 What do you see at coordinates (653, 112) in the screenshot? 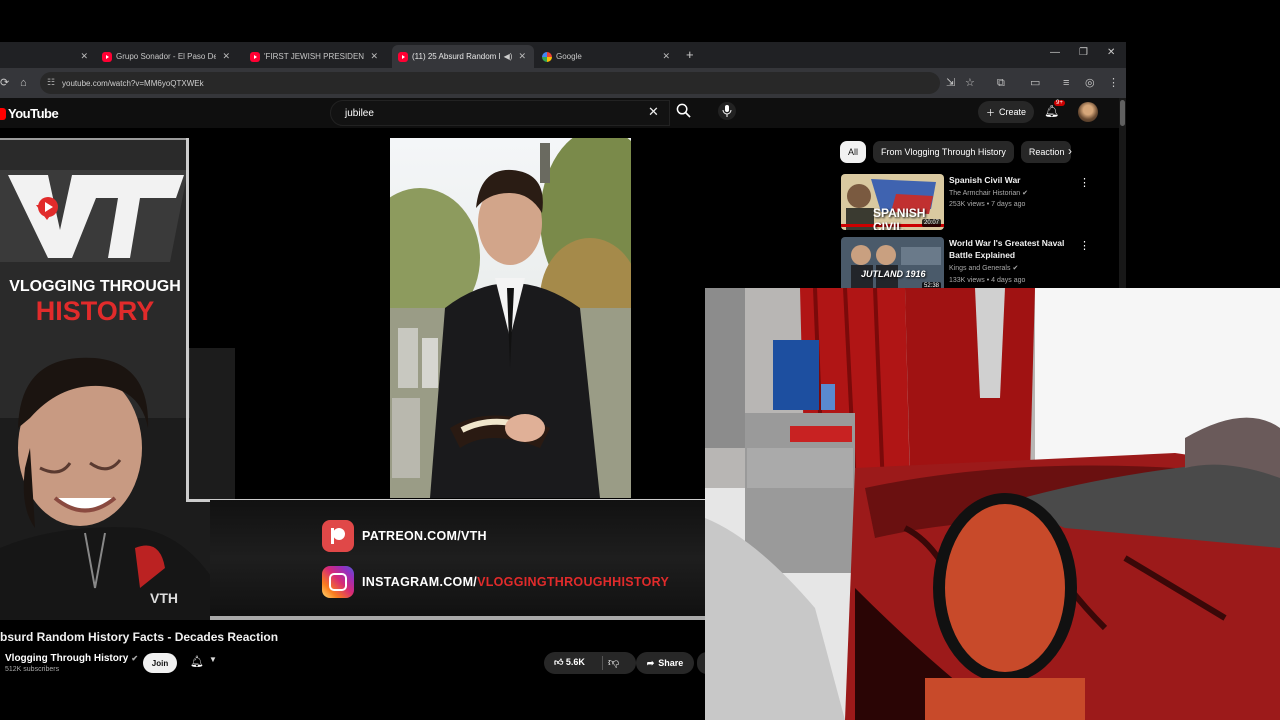
I see `clear-search-icon: ✕` at bounding box center [653, 112].